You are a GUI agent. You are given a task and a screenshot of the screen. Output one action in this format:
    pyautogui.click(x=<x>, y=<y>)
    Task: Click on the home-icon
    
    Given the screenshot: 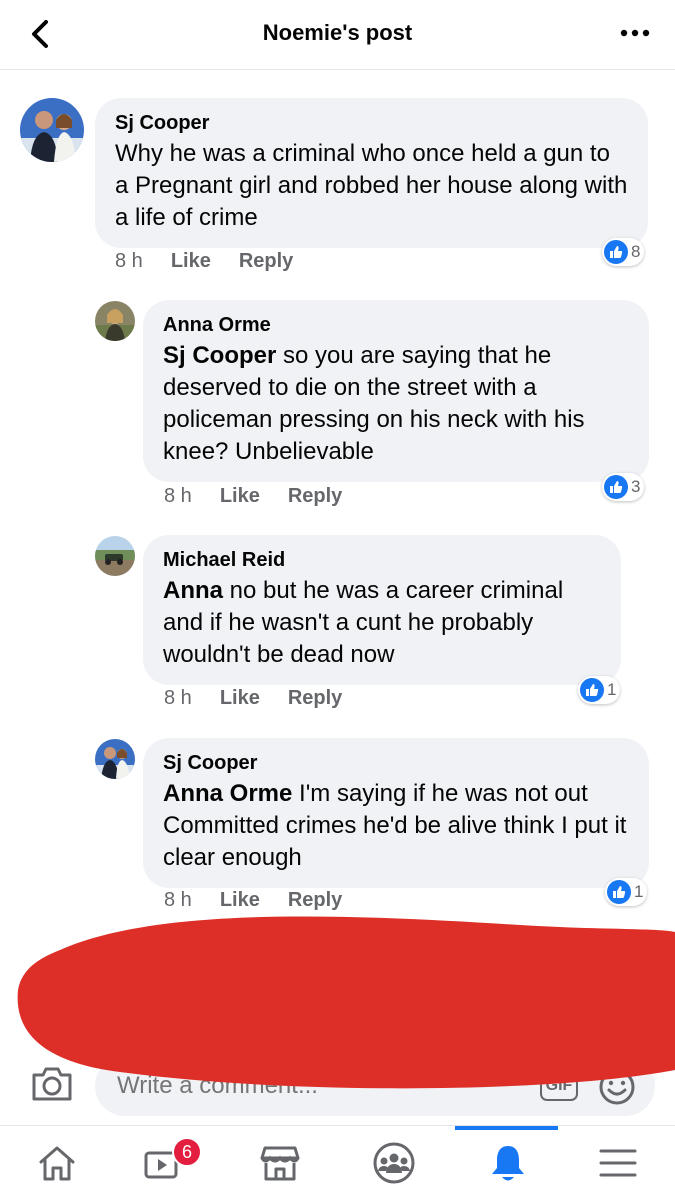 What is the action you would take?
    pyautogui.click(x=57, y=1163)
    